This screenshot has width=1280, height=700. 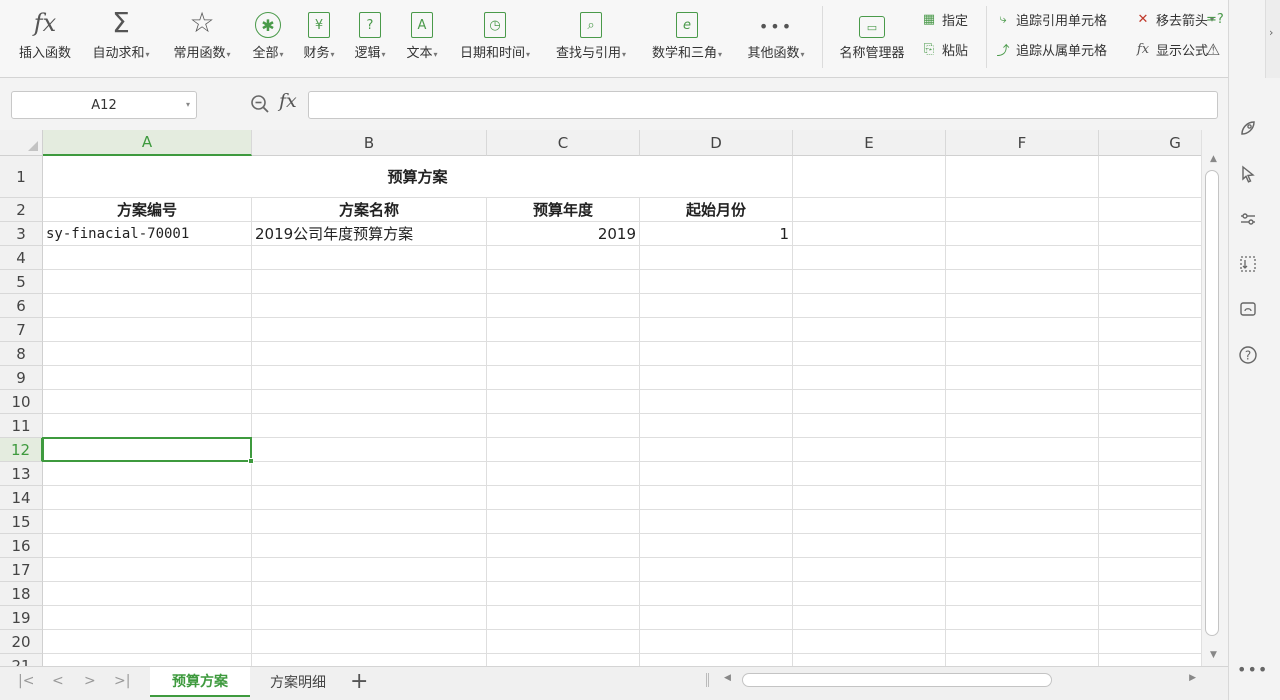 What do you see at coordinates (784, 233) in the screenshot?
I see `start-month-value: 1` at bounding box center [784, 233].